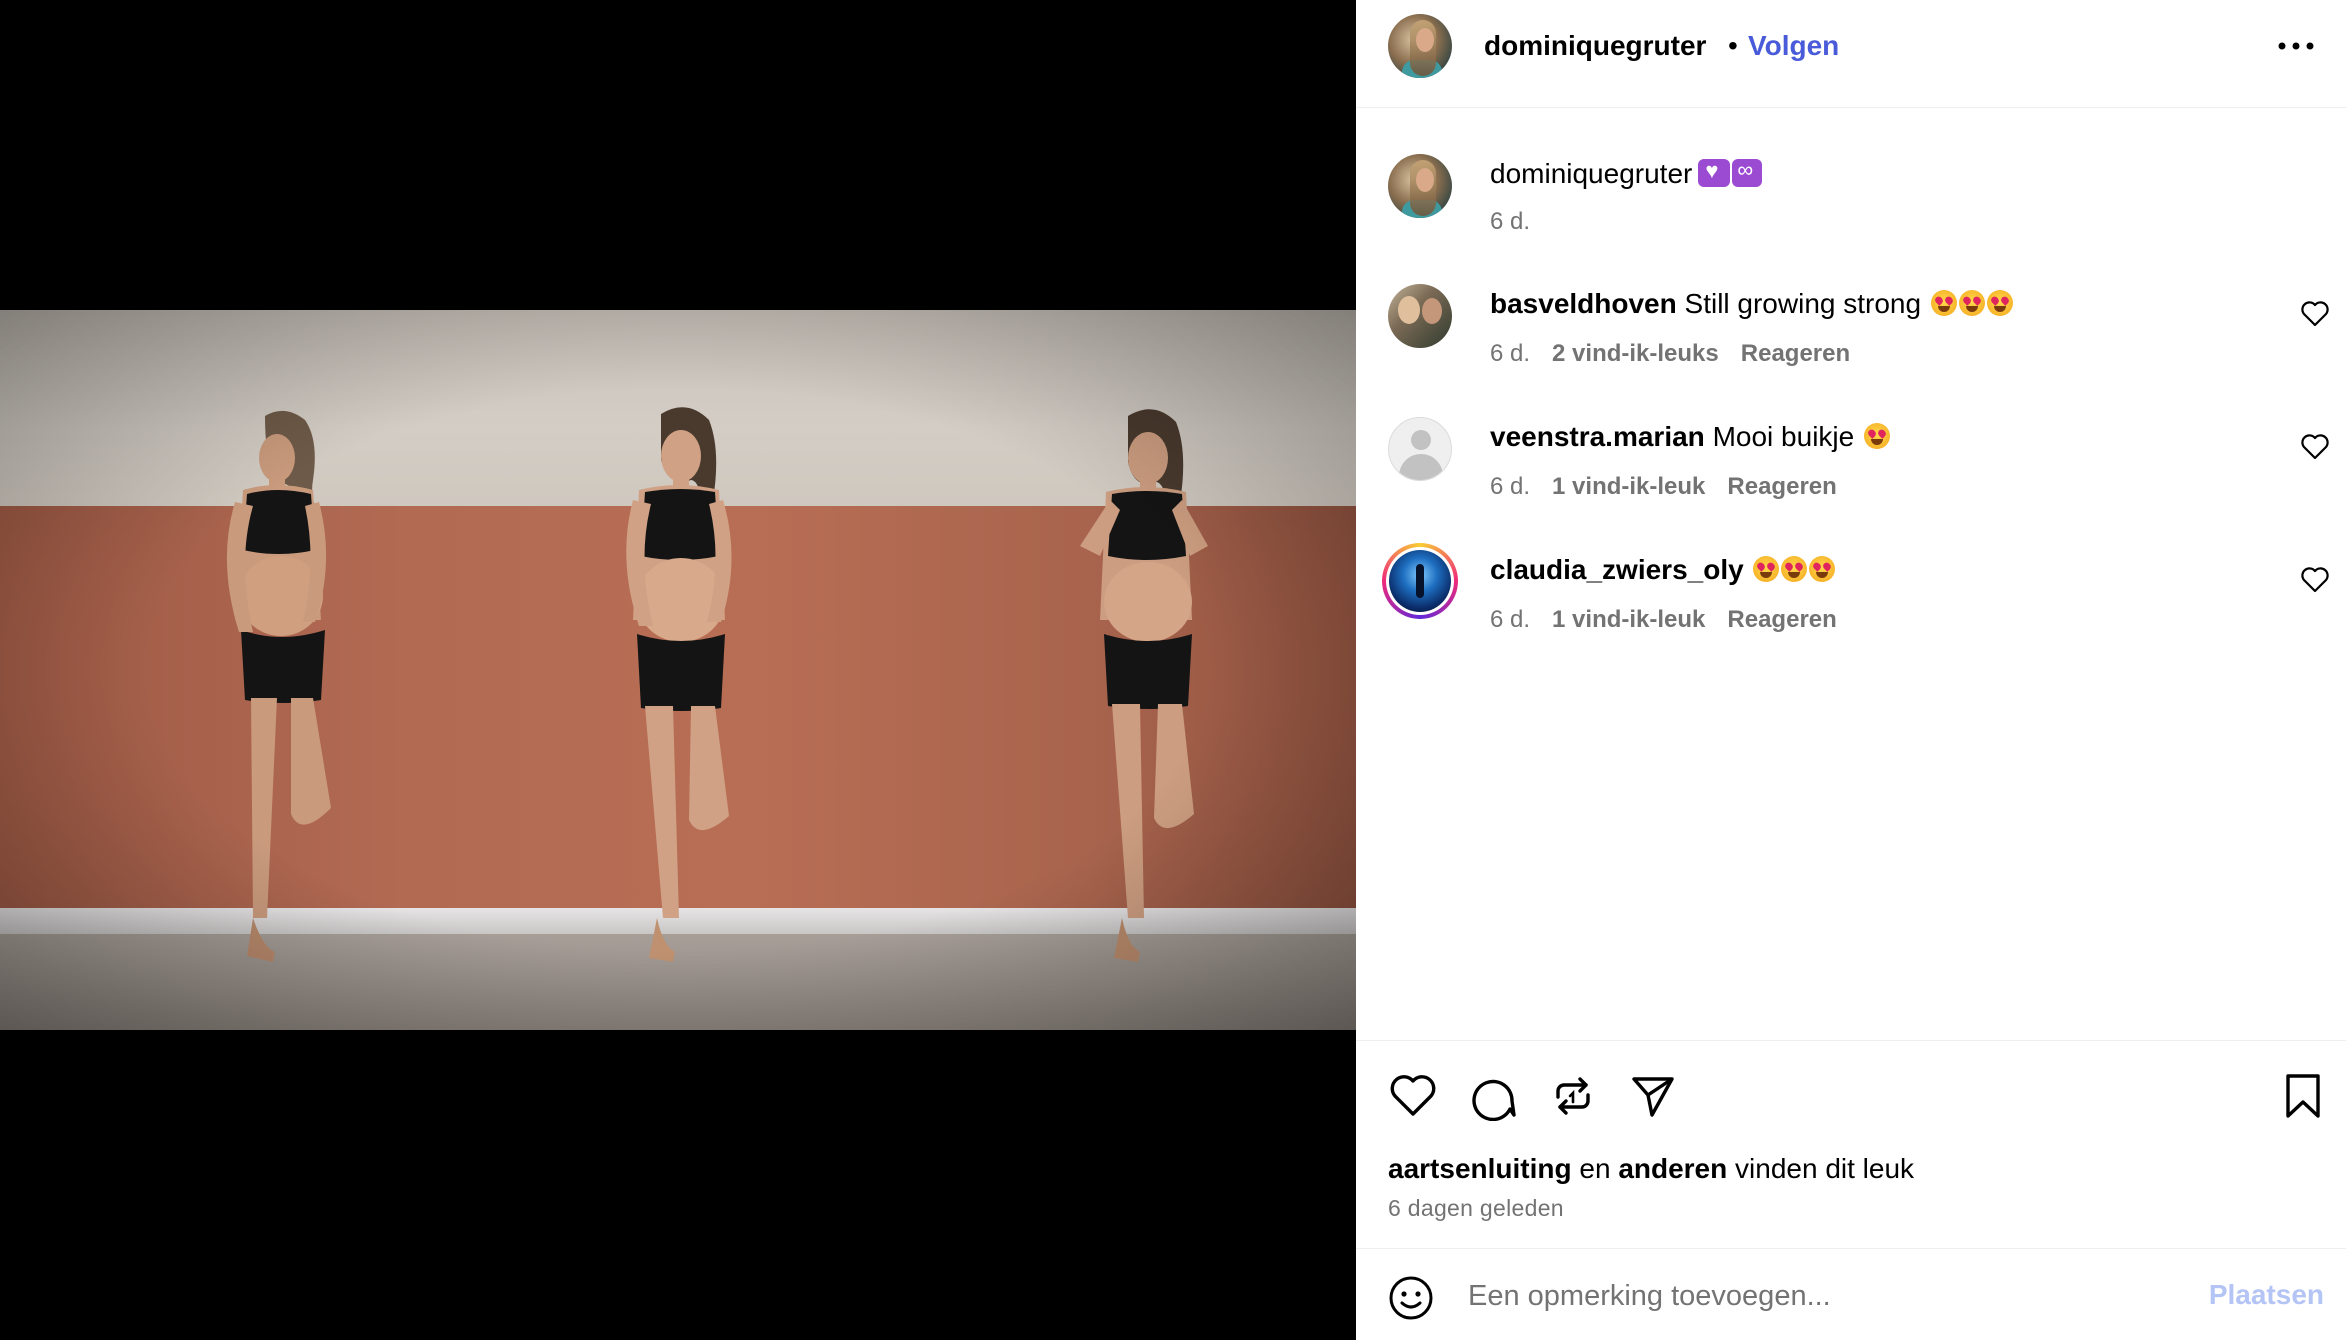 The image size is (2346, 1340). What do you see at coordinates (1714, 172) in the screenshot?
I see `purple-heart-emoji-icon` at bounding box center [1714, 172].